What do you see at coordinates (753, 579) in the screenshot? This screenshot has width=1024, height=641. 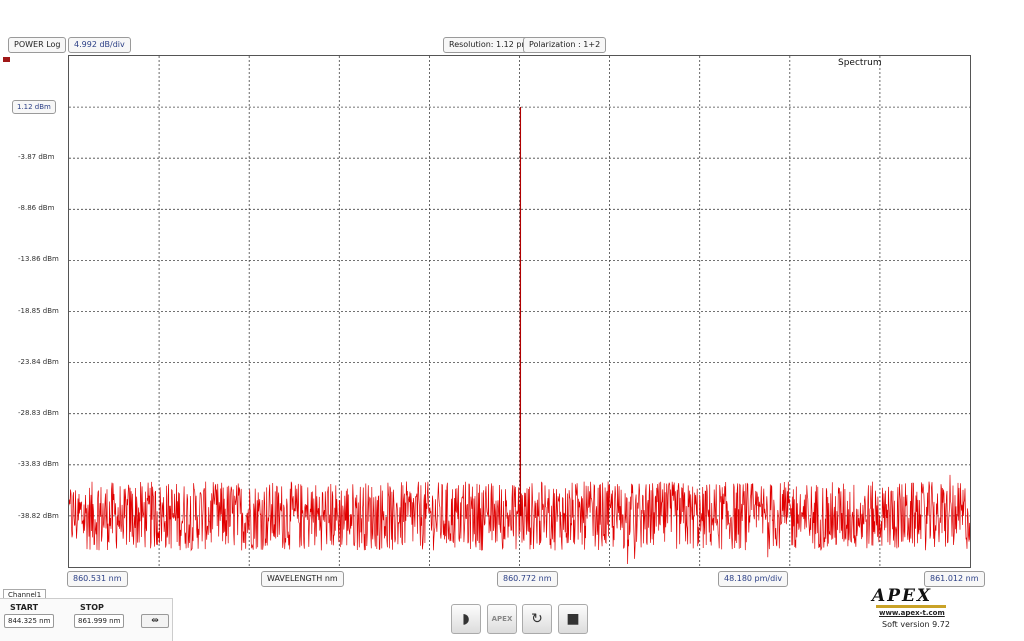 I see `x-div-field: 48.180 pm/div` at bounding box center [753, 579].